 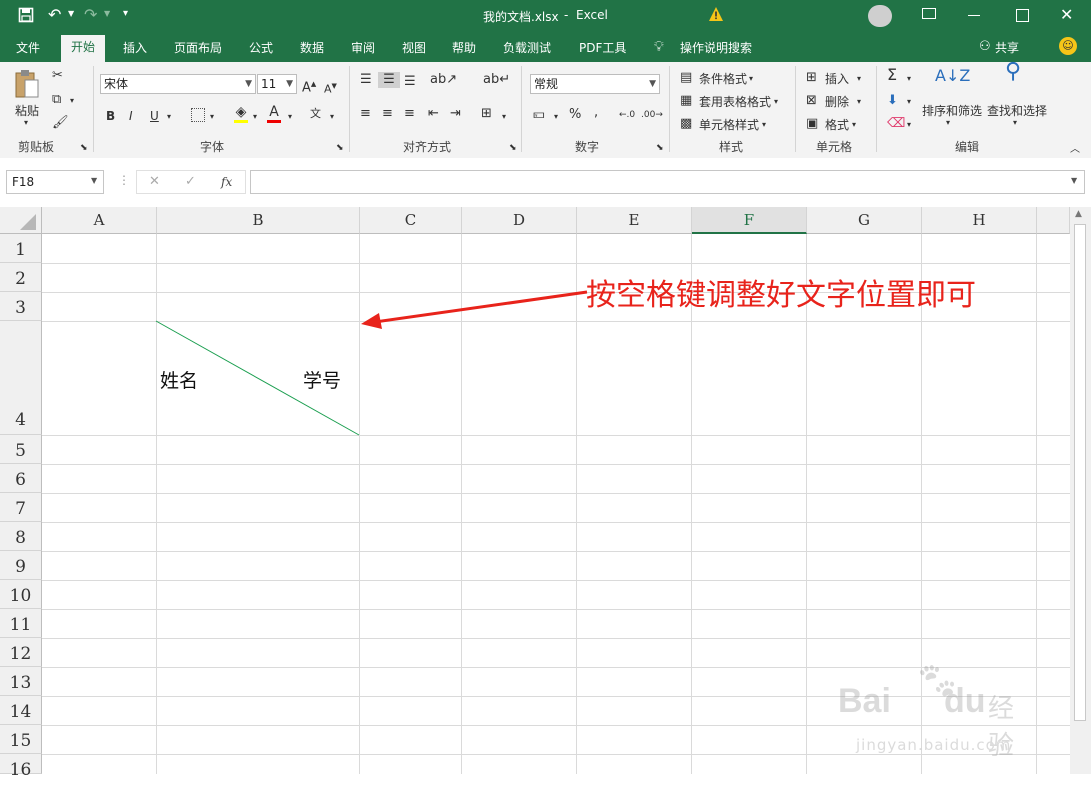 What do you see at coordinates (1068, 46) in the screenshot?
I see `smiley-feedback-icon: ☺` at bounding box center [1068, 46].